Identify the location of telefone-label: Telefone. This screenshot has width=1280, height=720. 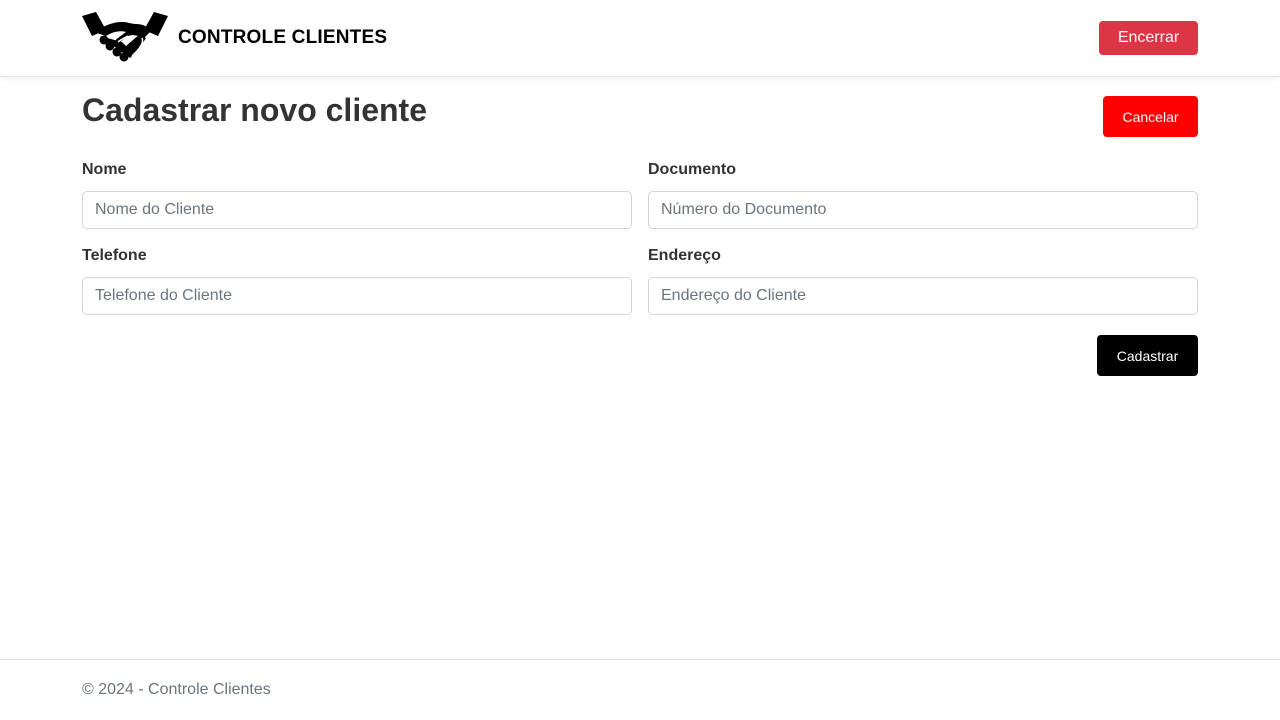
(114, 255).